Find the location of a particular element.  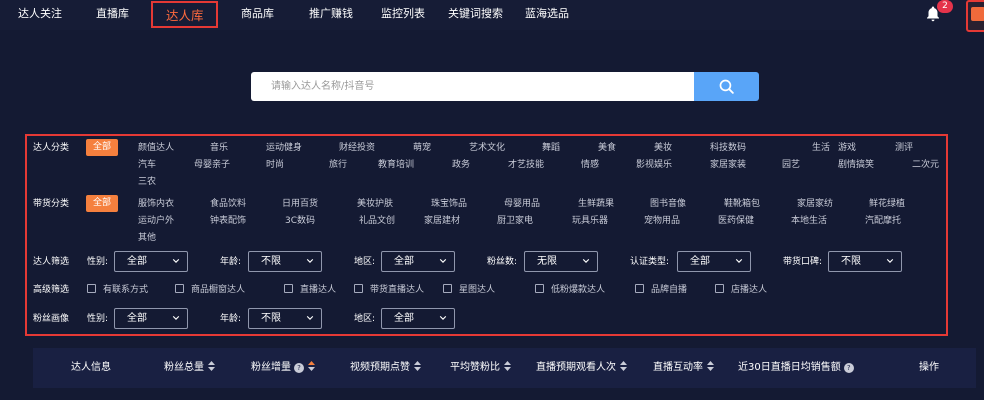

nav-item-keyword-search: 关键词搜索 is located at coordinates (475, 14).